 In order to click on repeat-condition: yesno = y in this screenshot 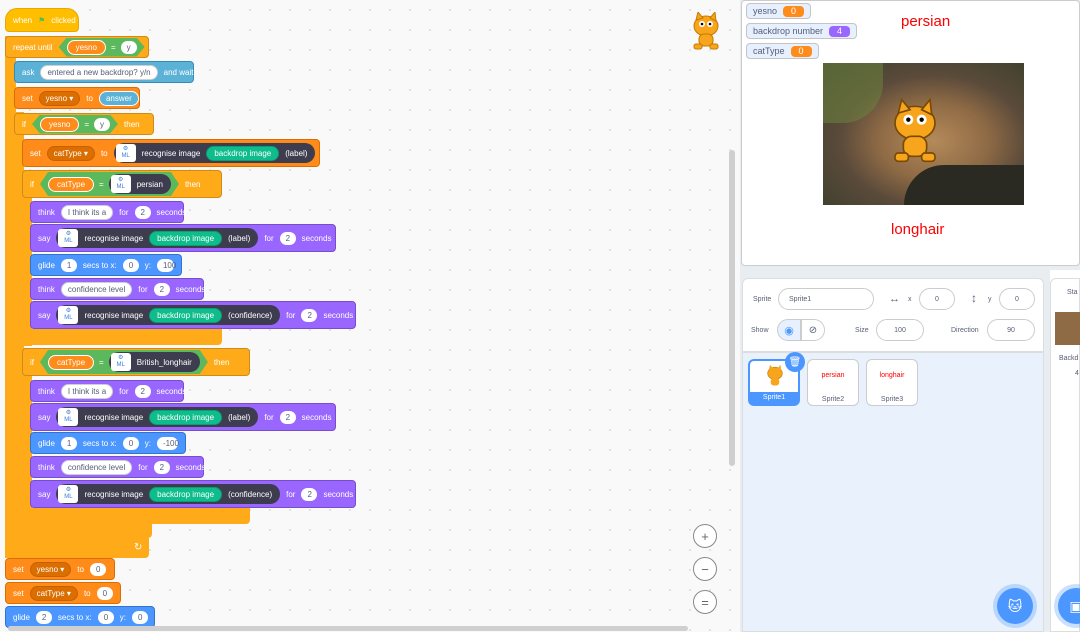, I will do `click(102, 47)`.